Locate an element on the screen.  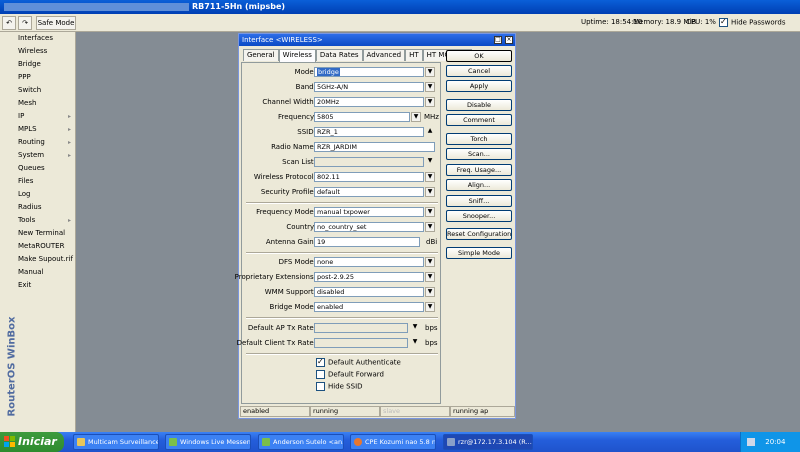
sidebar-item-manual: Manual is located at coordinates (45, 272).